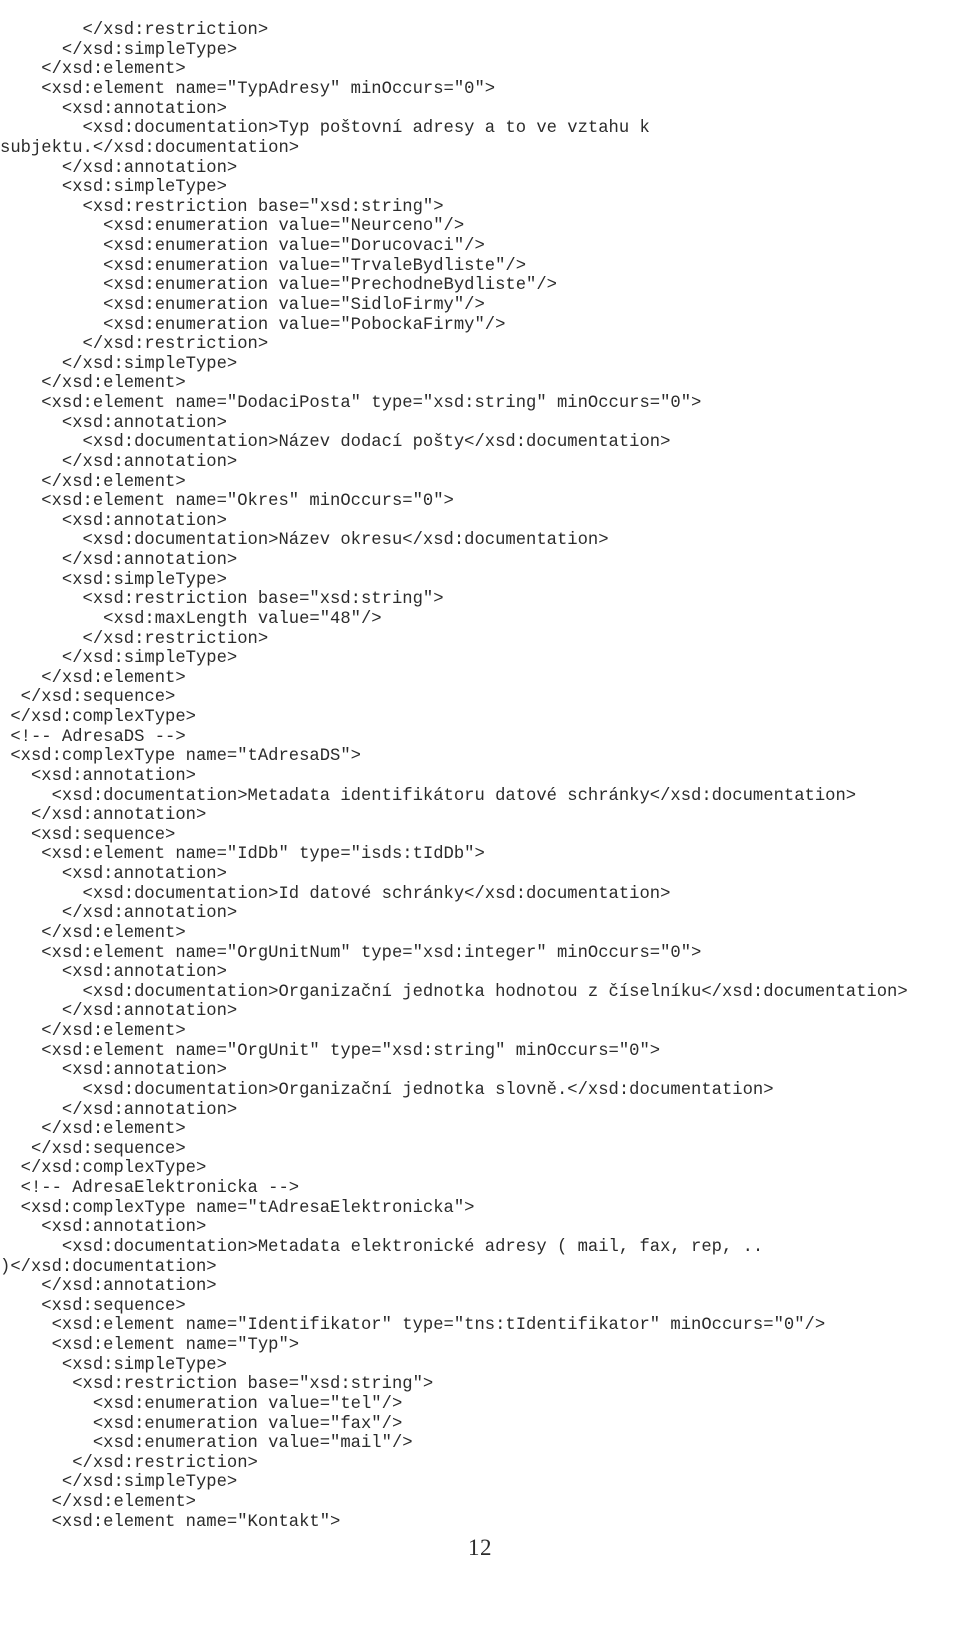  I want to click on code-line: <xsd:element name="Okres" minOccurs="0">, so click(227, 502).